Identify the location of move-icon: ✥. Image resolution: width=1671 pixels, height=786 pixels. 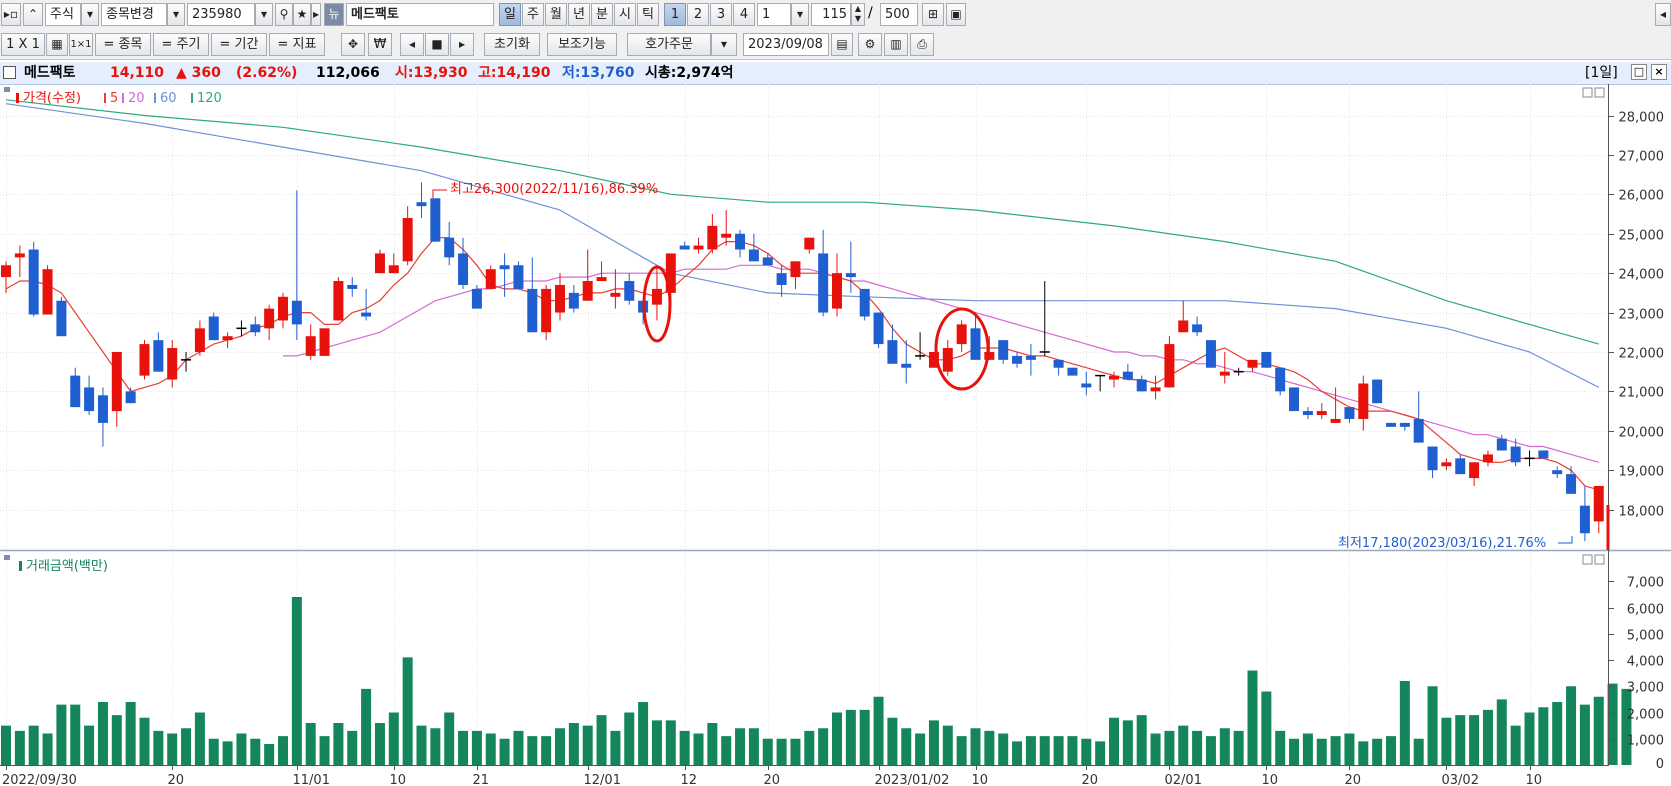
(353, 44).